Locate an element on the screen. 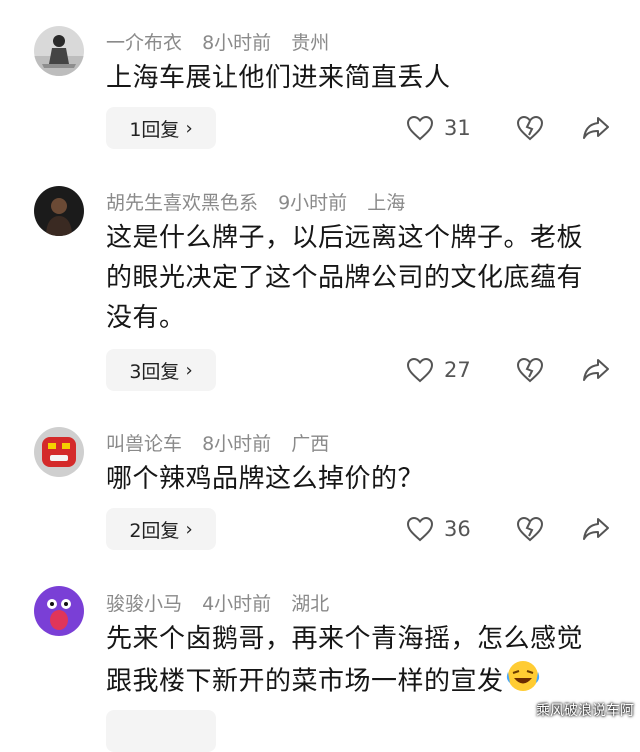  replies-label: 2回复 is located at coordinates (154, 530).